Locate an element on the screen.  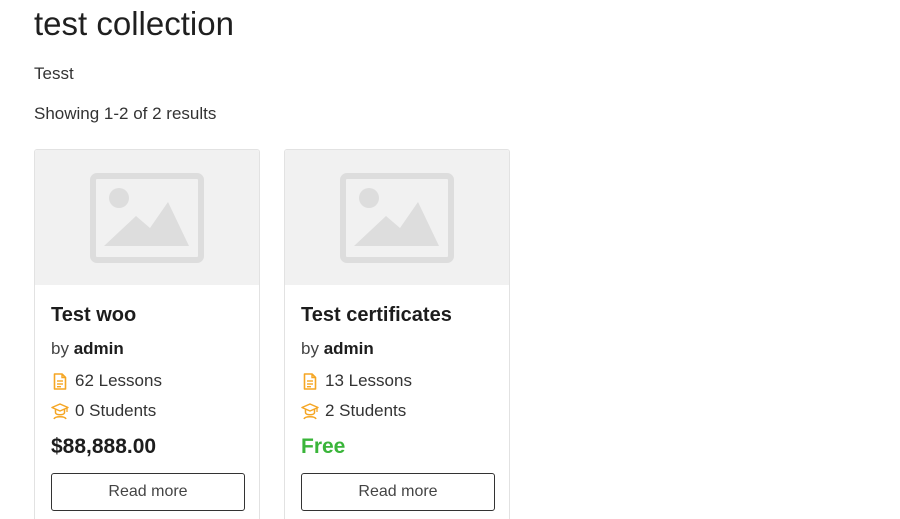
lessons-count: 13 Lessons is located at coordinates (397, 381).